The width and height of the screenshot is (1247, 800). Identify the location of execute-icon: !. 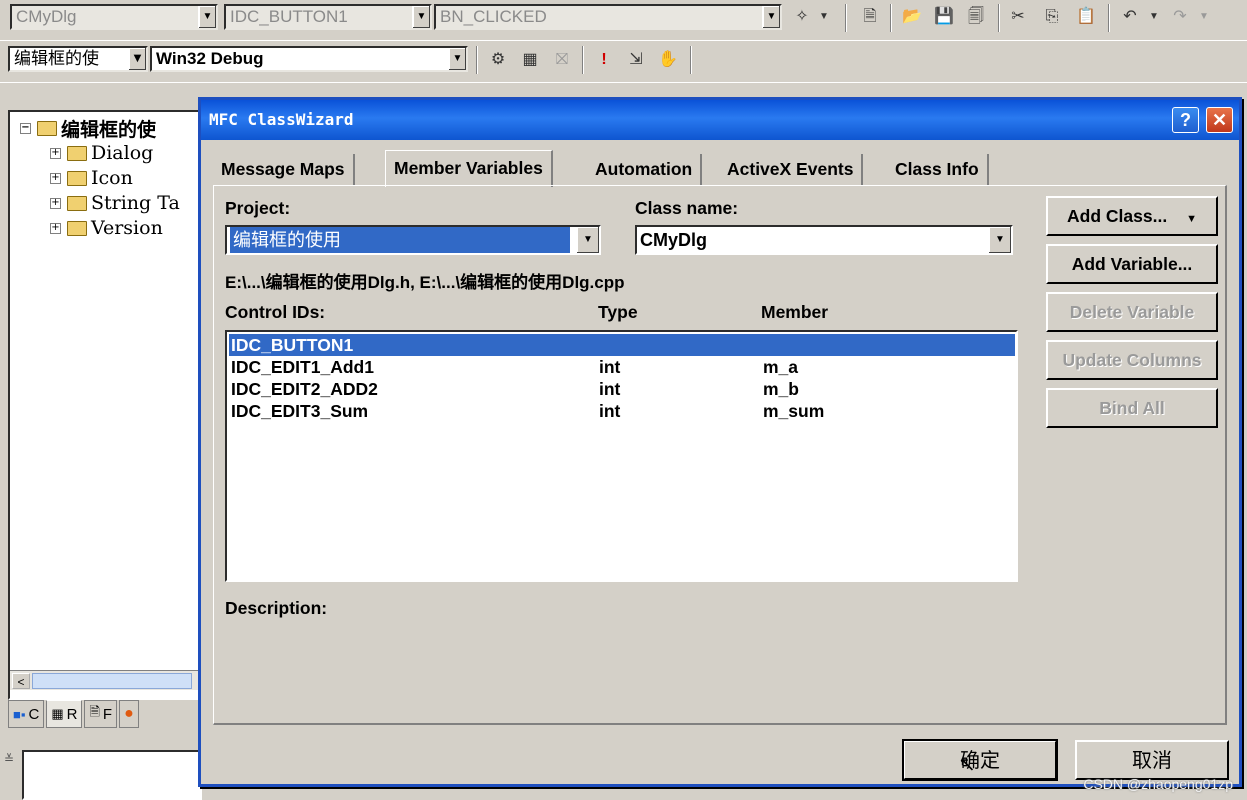
(604, 60).